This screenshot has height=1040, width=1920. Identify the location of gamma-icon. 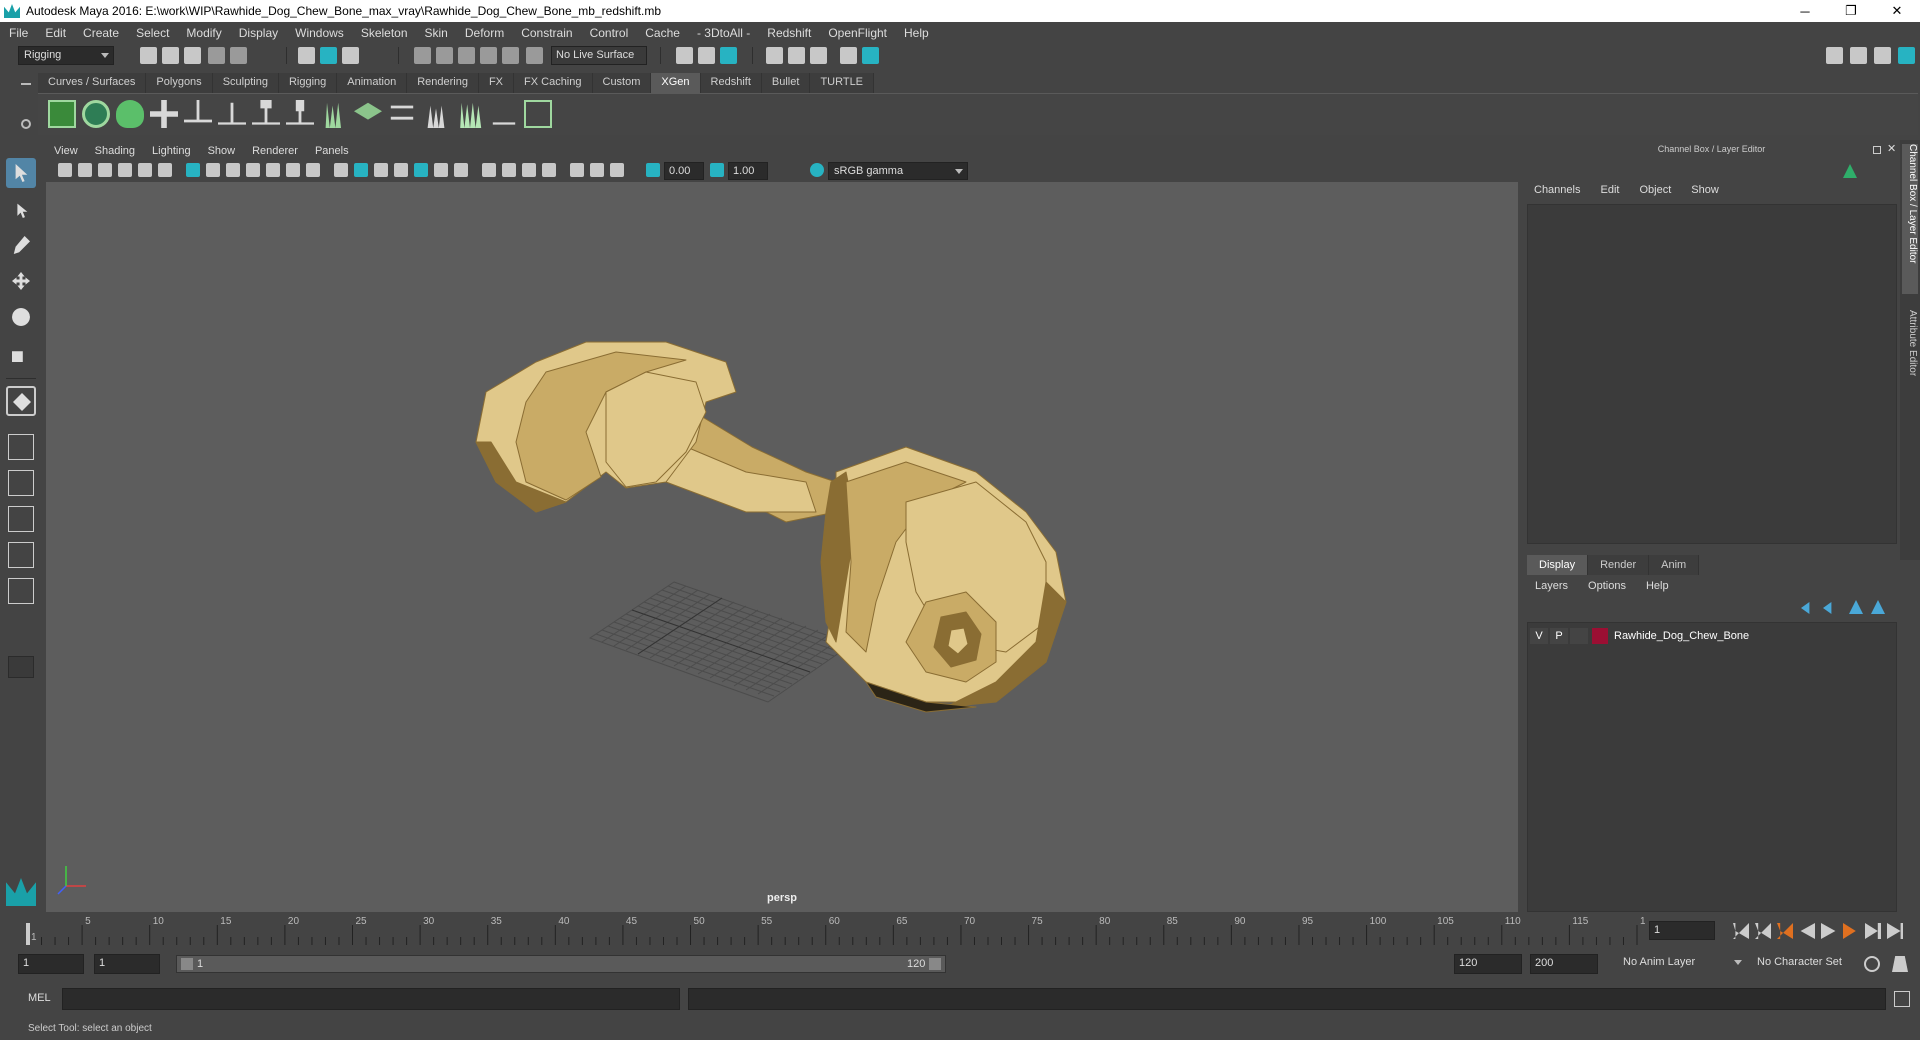
(717, 170).